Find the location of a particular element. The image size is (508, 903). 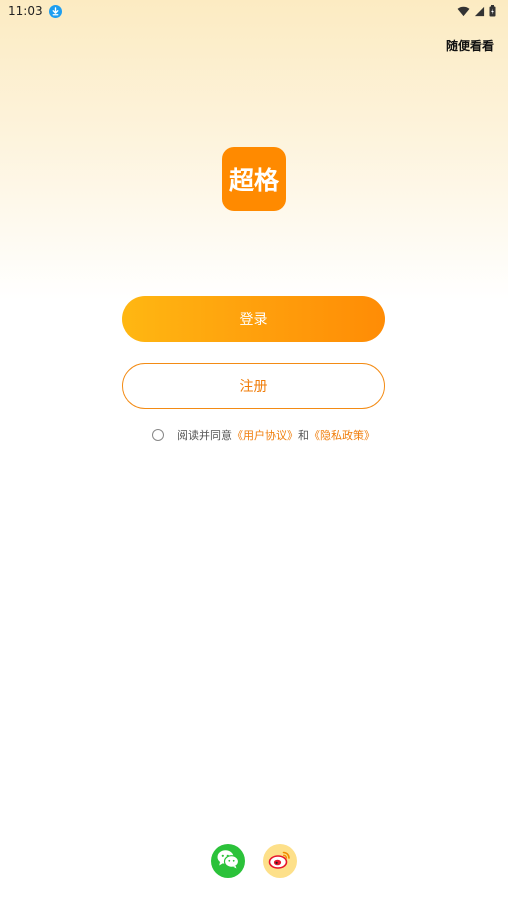

wechat-login-button is located at coordinates (228, 861).